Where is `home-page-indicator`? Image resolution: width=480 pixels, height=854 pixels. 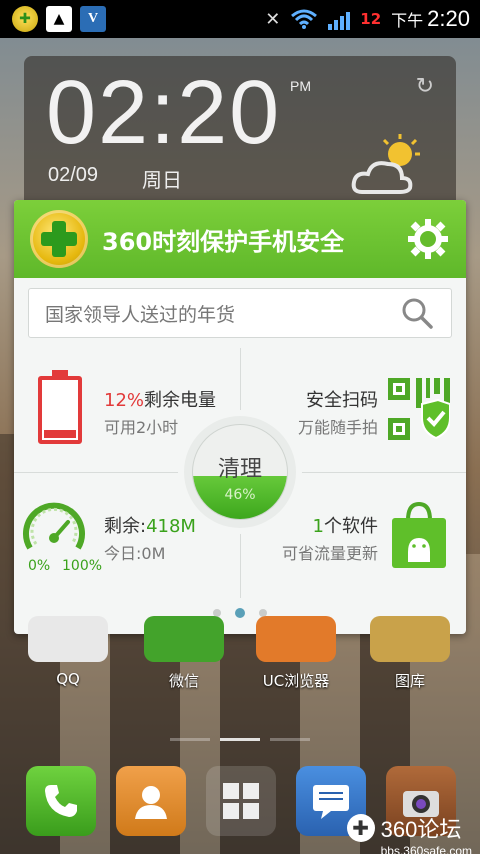 home-page-indicator is located at coordinates (240, 739).